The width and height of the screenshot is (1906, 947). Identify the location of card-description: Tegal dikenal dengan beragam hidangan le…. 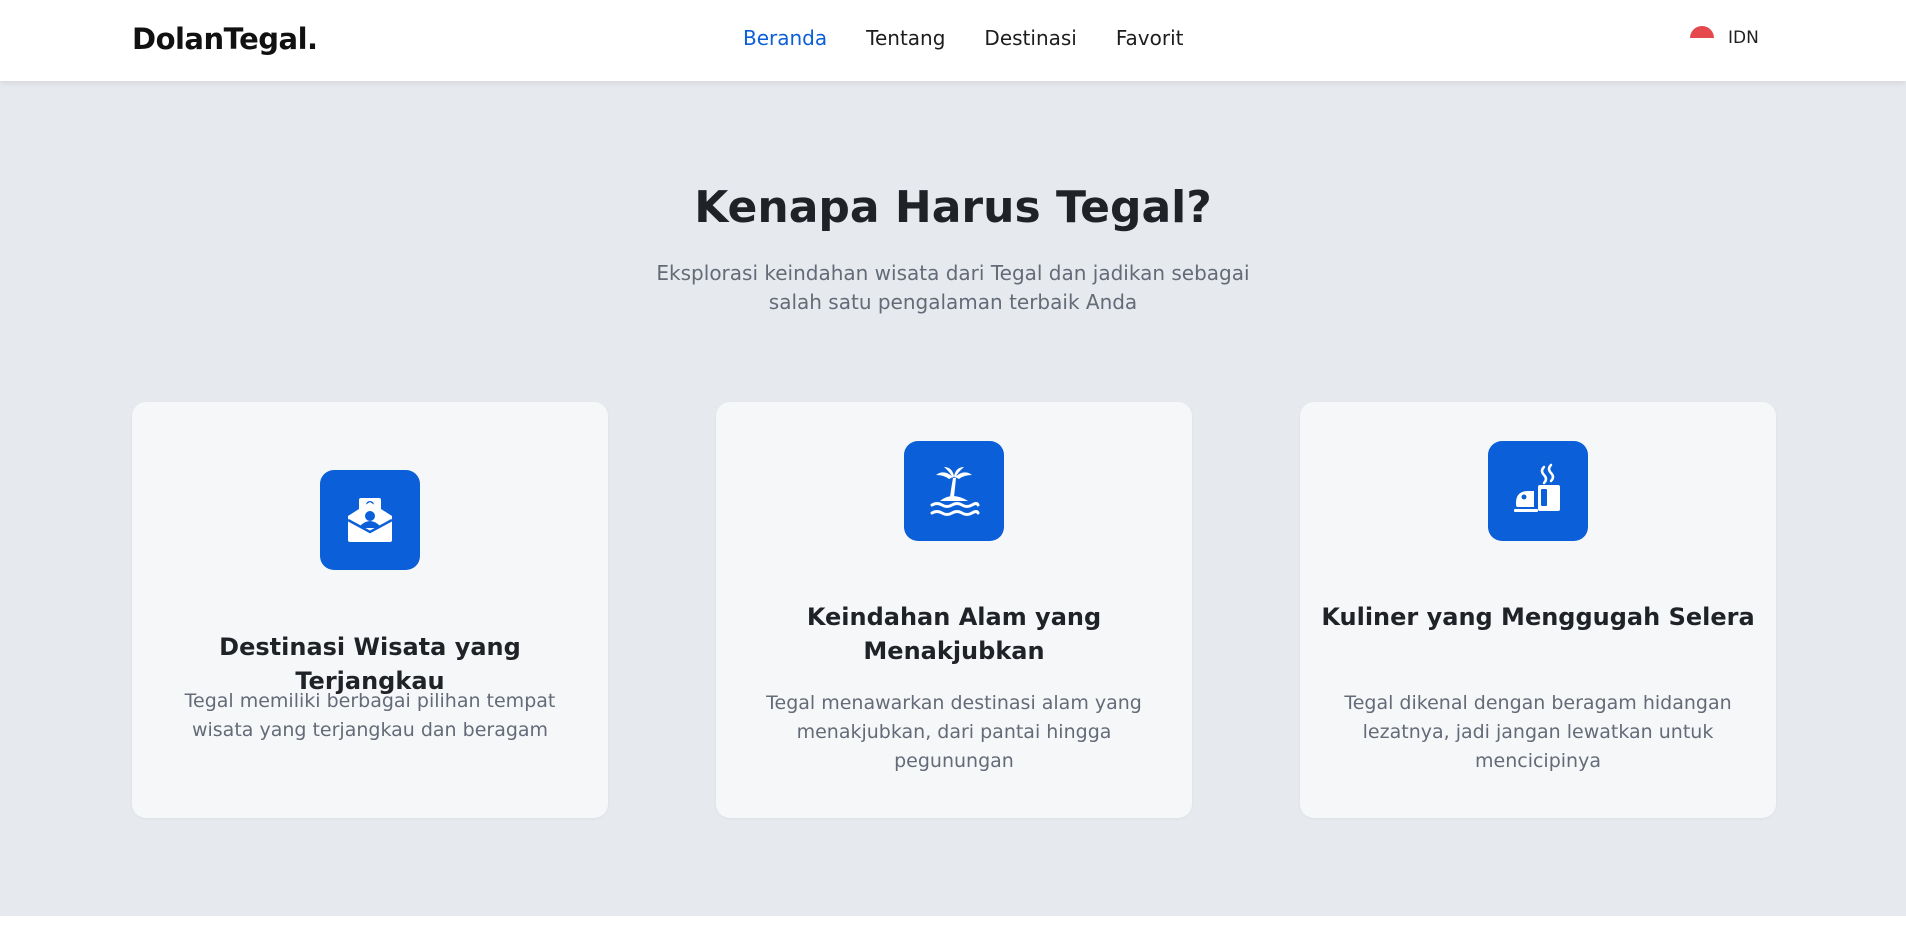
(1538, 732).